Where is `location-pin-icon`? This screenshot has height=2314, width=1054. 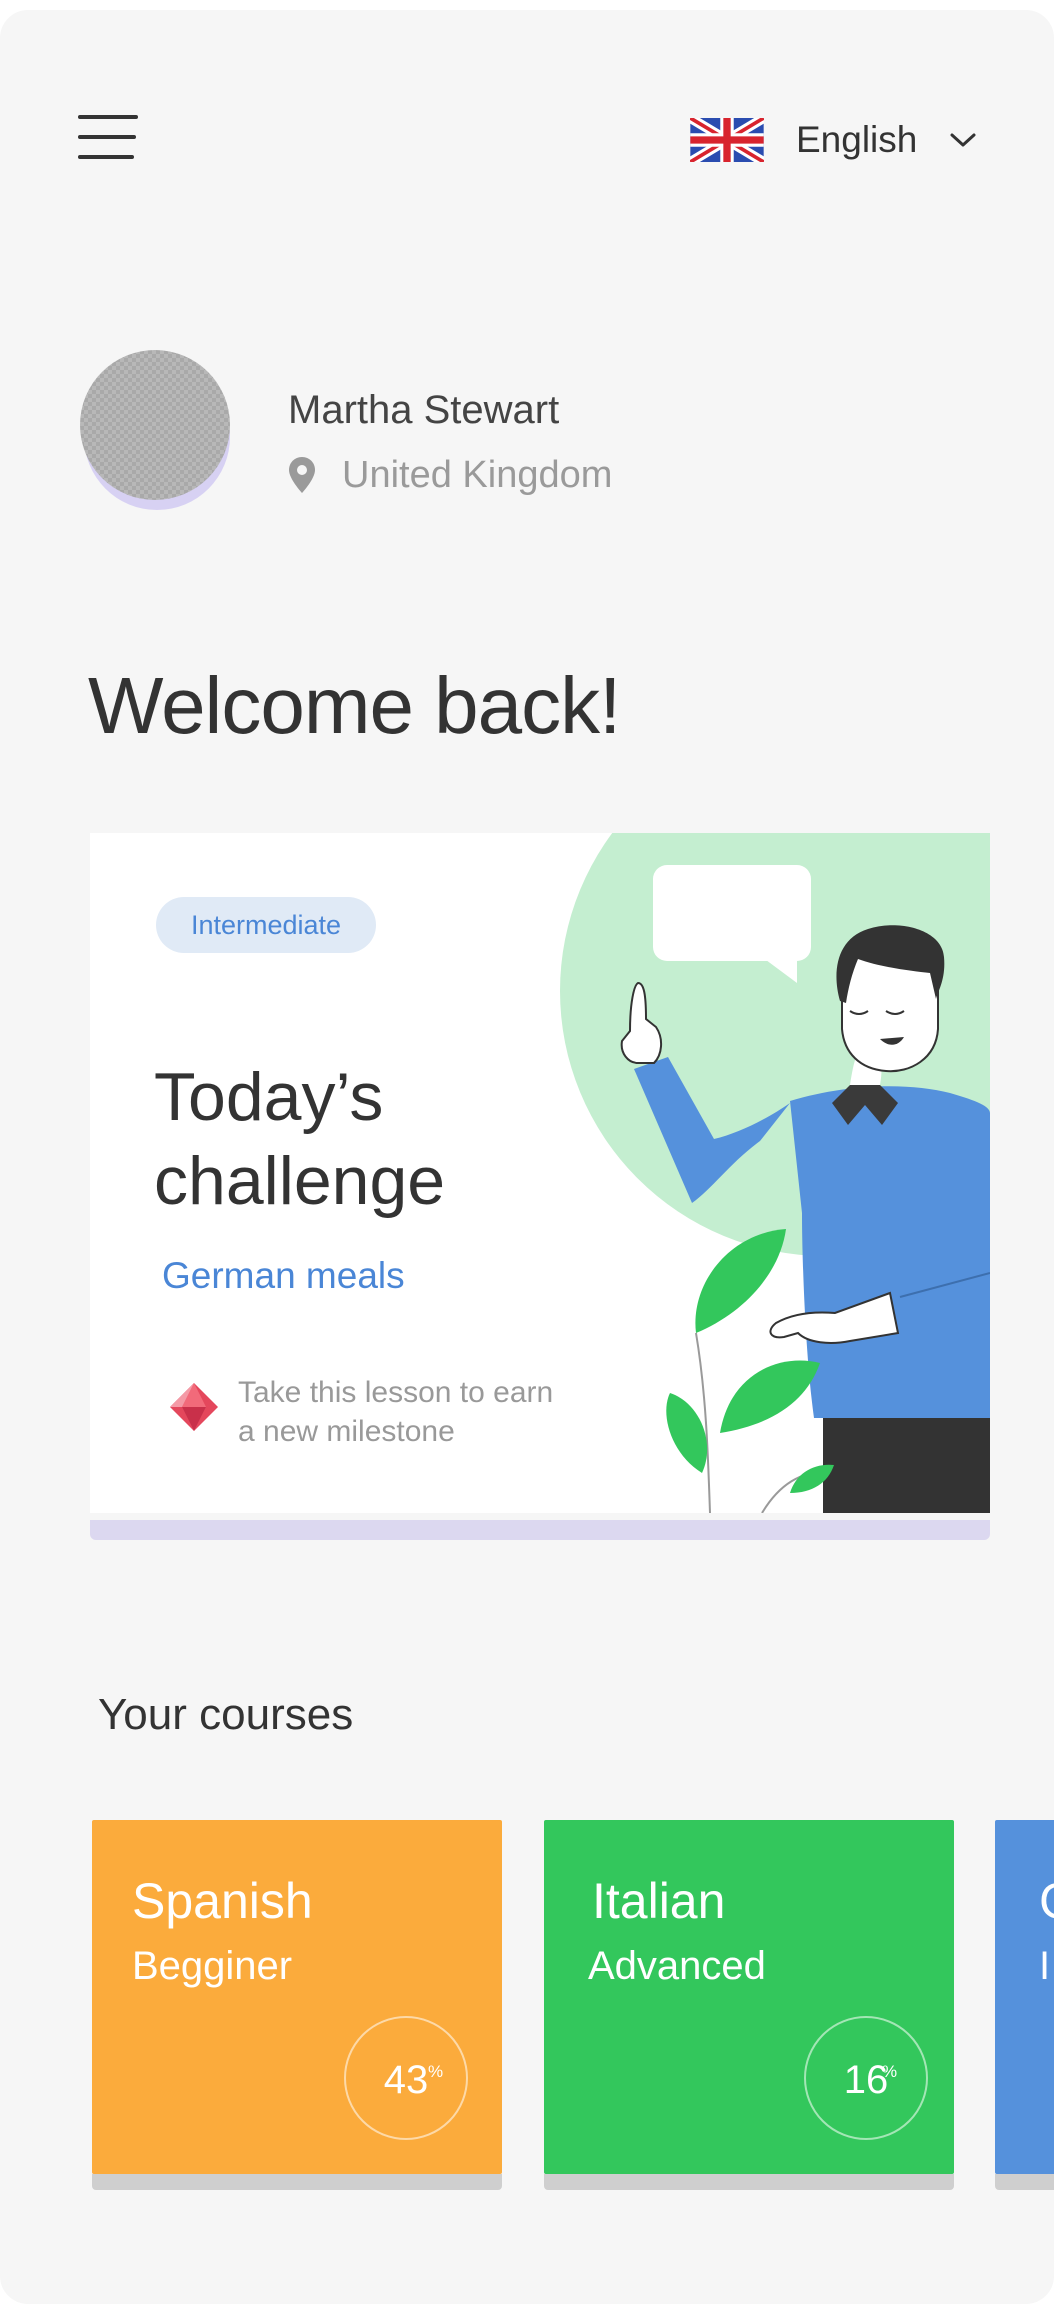 location-pin-icon is located at coordinates (302, 475).